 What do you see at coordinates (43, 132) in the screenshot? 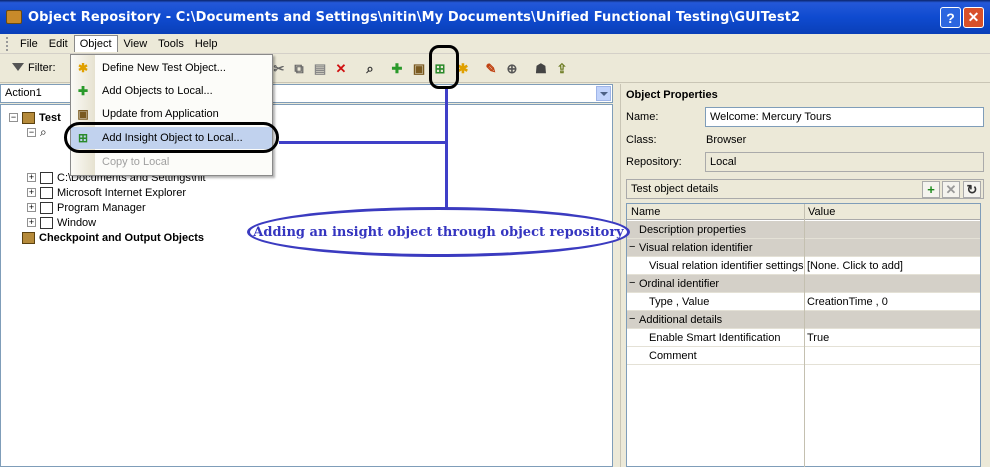
I see `browser-icon: ⌕` at bounding box center [43, 132].